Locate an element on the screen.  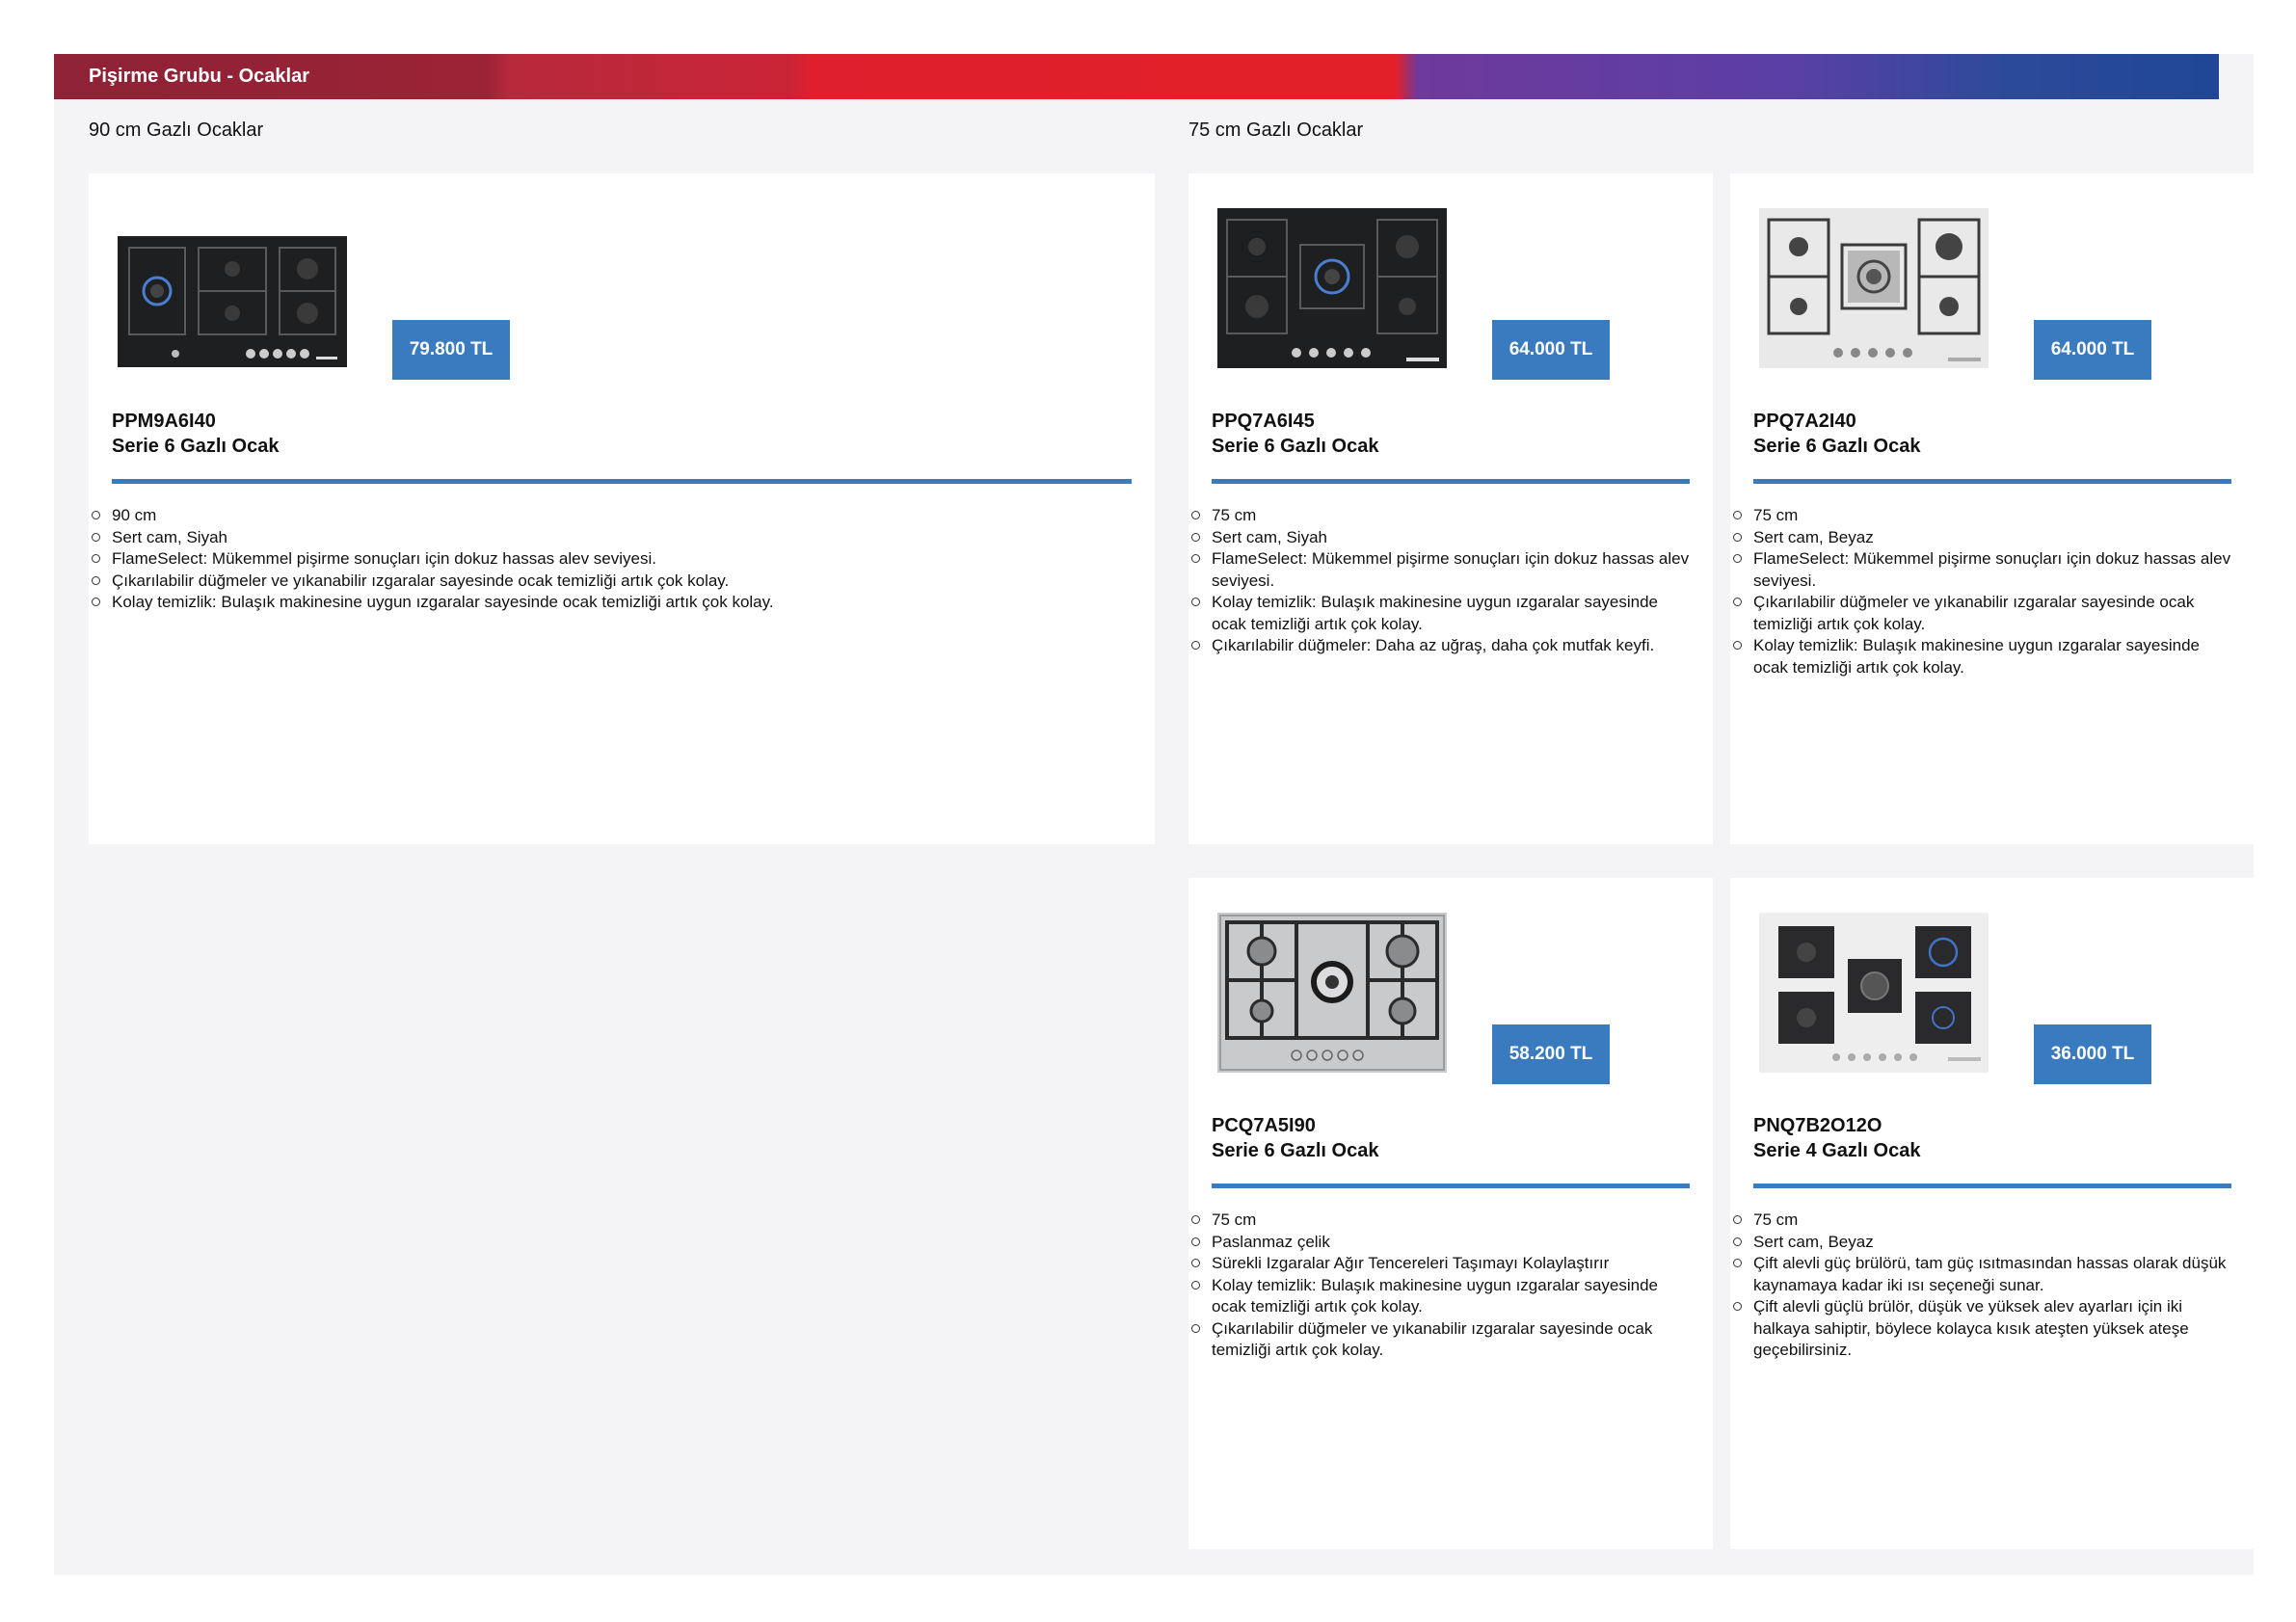
price-badge: 36.000 TL is located at coordinates (2092, 1054).